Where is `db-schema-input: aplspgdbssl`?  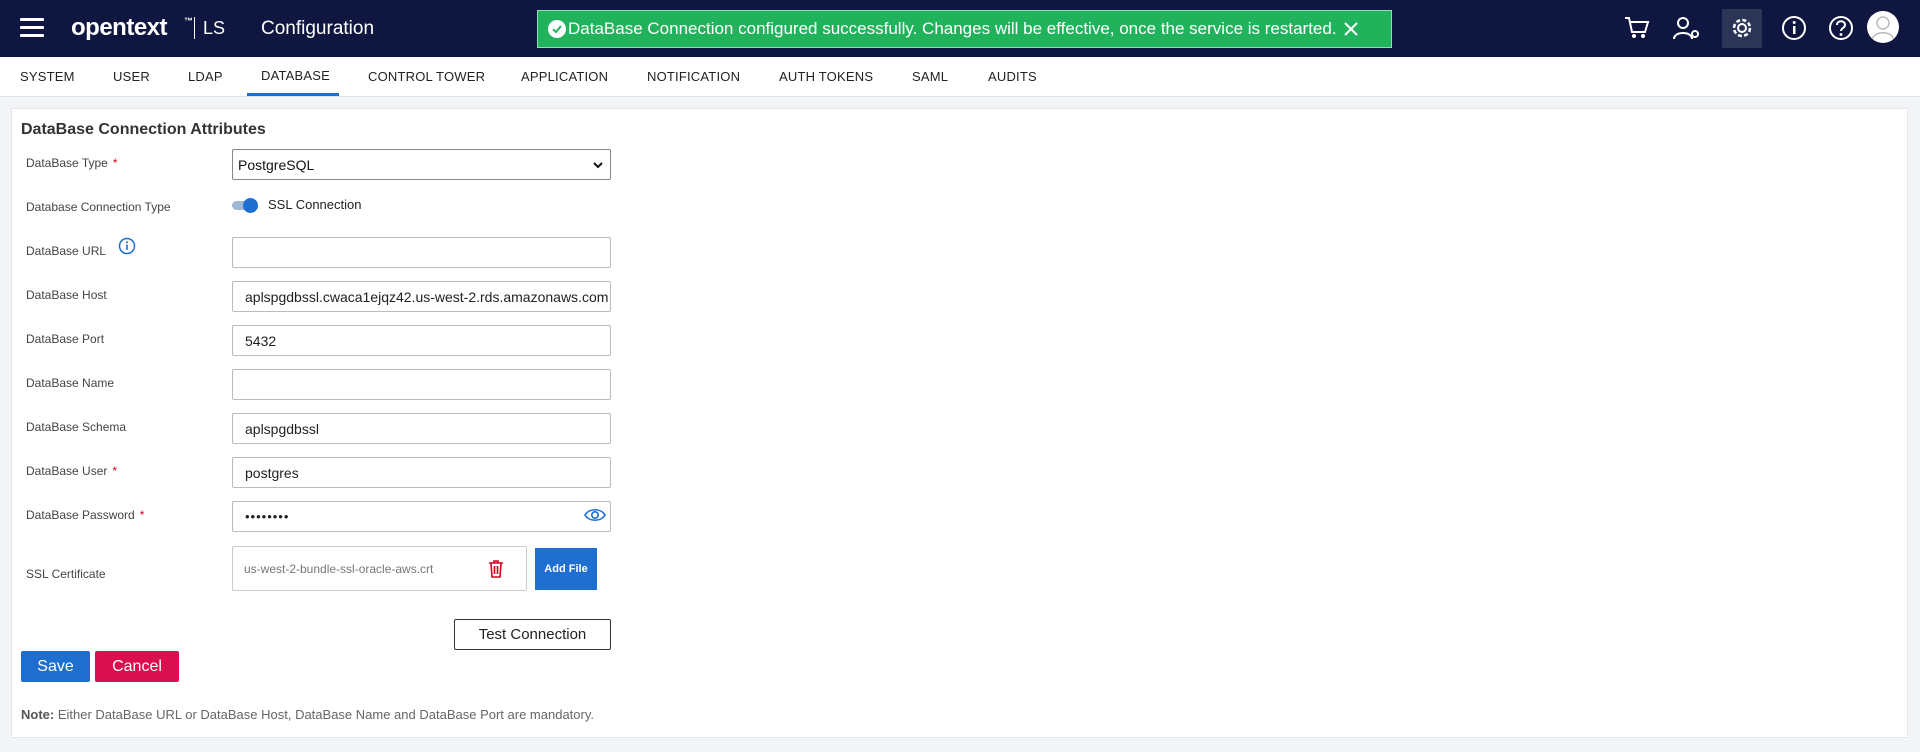 db-schema-input: aplspgdbssl is located at coordinates (421, 428).